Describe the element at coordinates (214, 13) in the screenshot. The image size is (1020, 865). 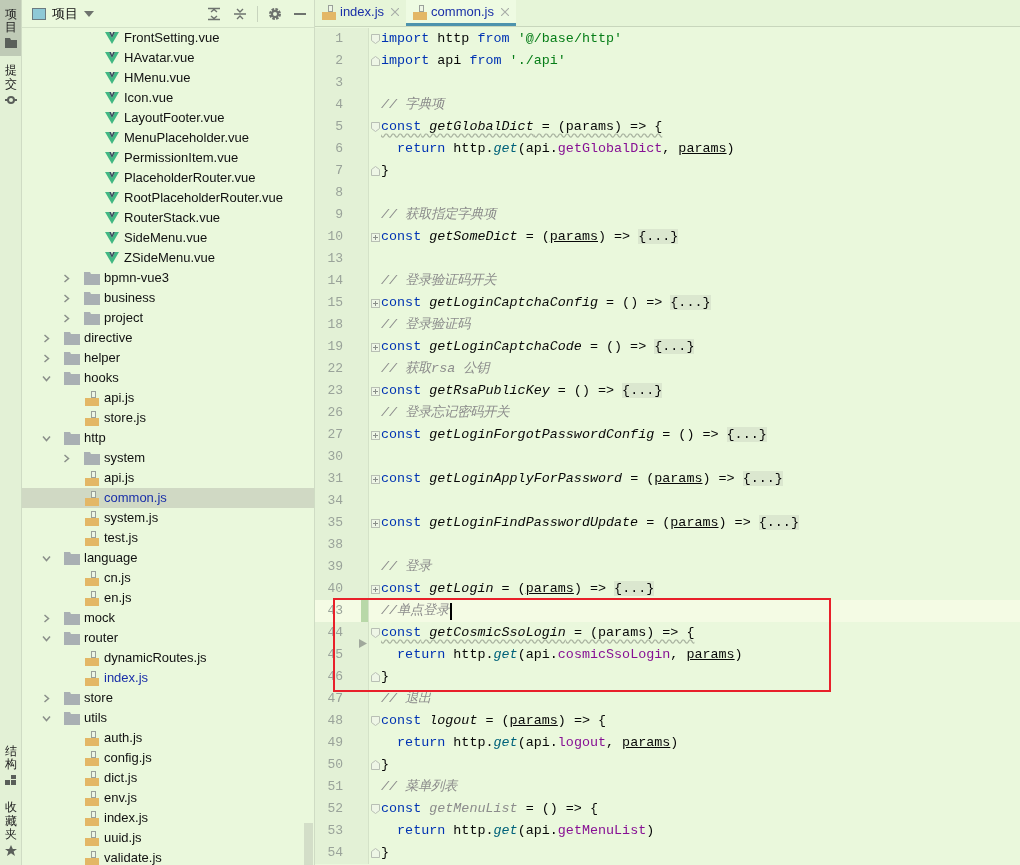
I see `expand-all-icon` at that location.